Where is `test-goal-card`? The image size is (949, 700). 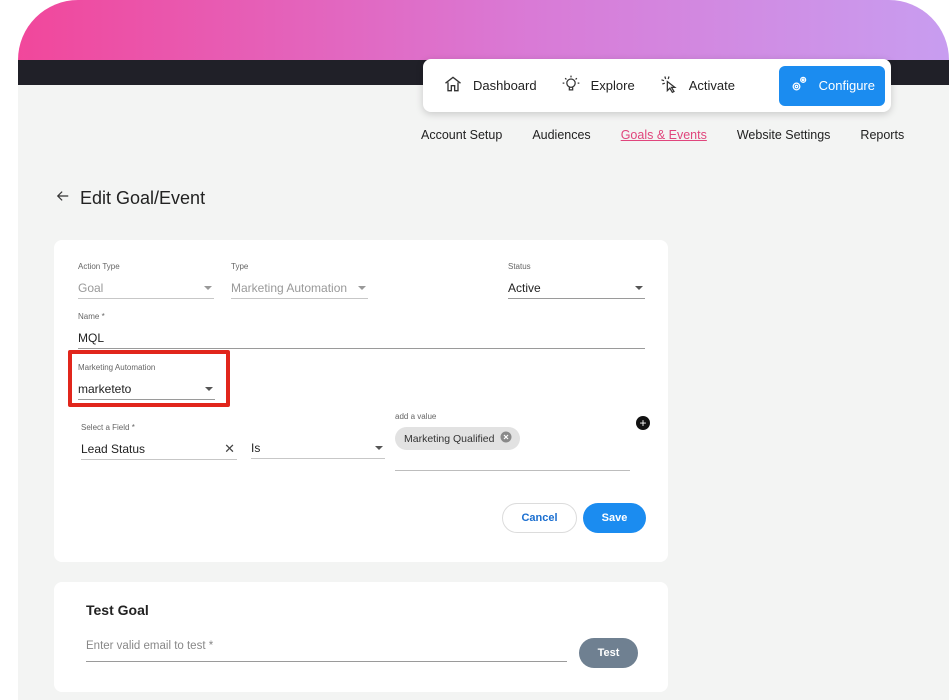 test-goal-card is located at coordinates (361, 637).